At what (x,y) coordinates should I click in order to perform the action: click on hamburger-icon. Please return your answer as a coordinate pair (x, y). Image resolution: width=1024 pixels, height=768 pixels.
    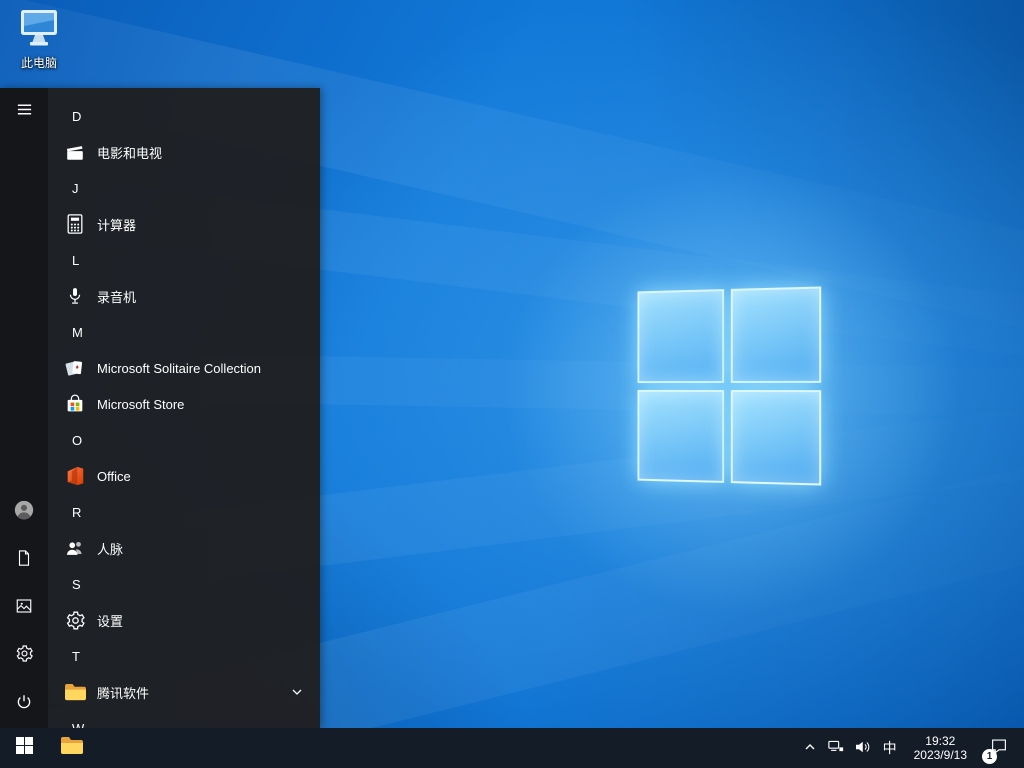
    Looking at the image, I should click on (24, 112).